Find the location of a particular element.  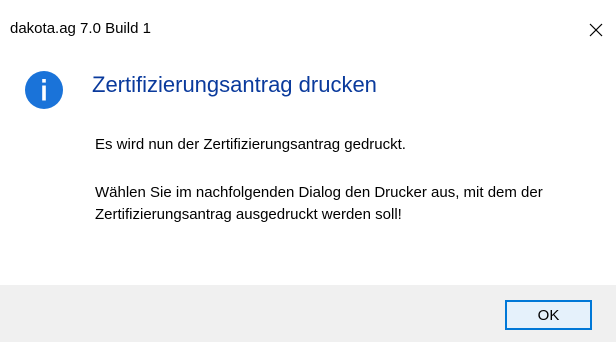

info-icon is located at coordinates (44, 90).